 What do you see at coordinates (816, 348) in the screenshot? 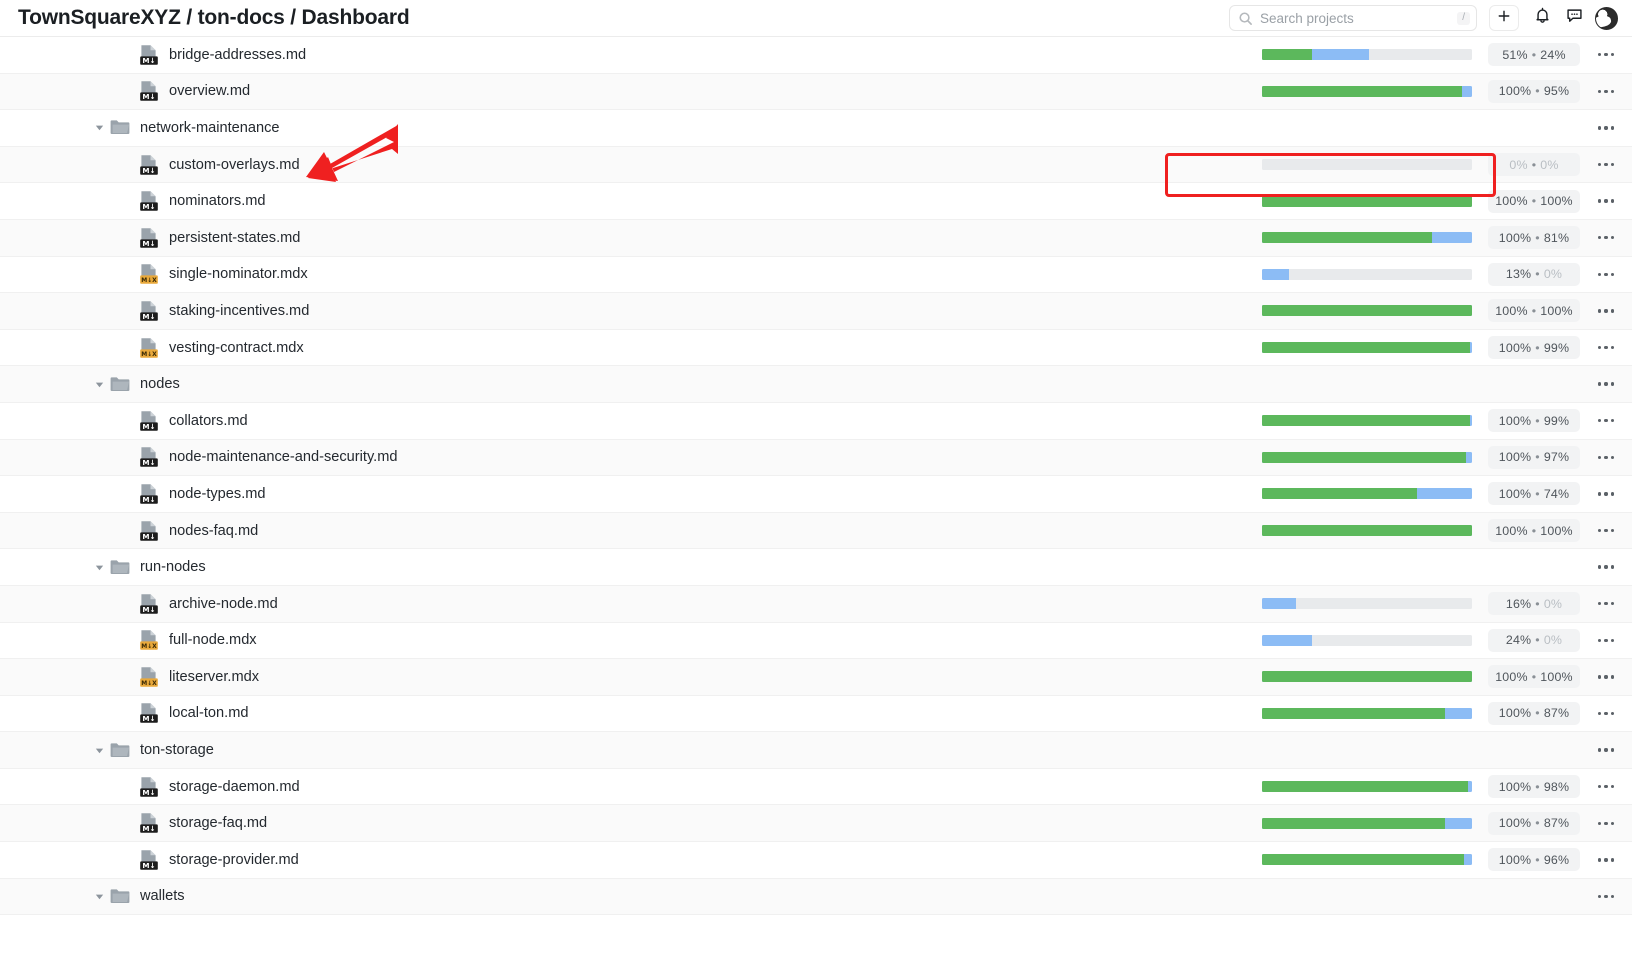
I see `file-row: M↓X vesting-contract.mdx 100% • 99%` at bounding box center [816, 348].